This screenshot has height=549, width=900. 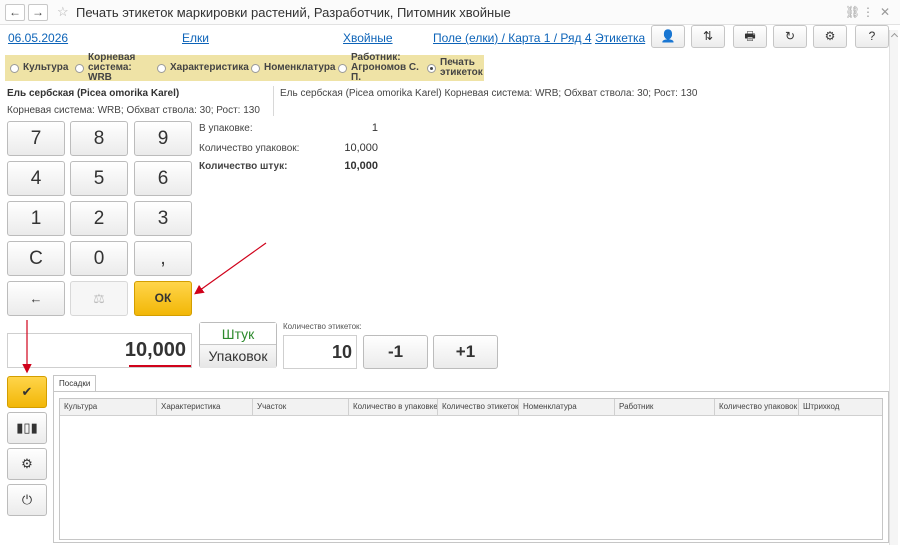 I want to click on printer-icon: 🖶, so click(x=750, y=36).